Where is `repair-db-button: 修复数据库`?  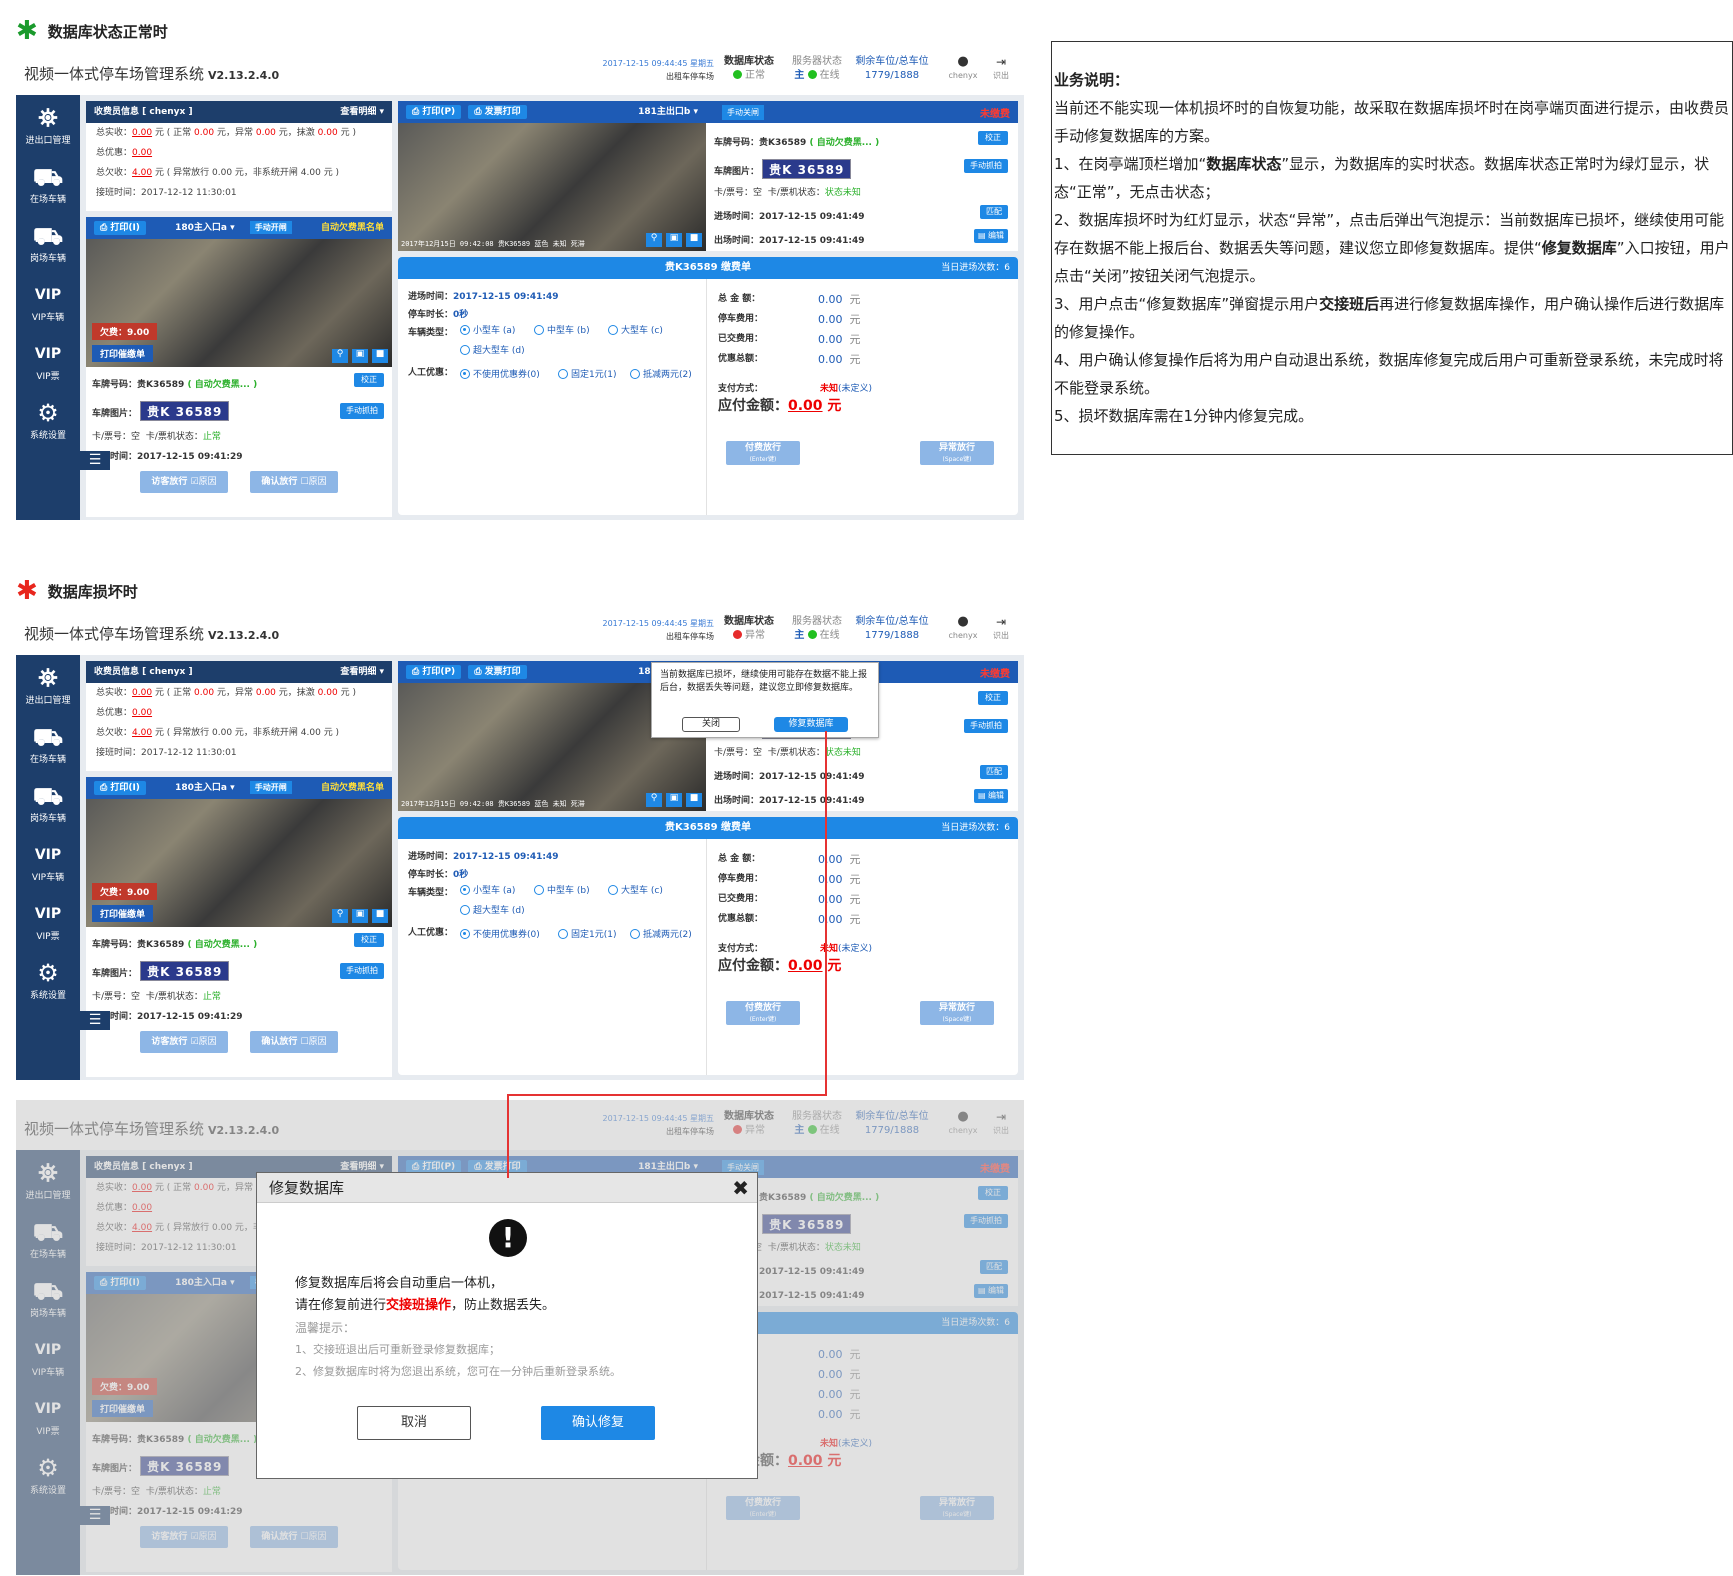 repair-db-button: 修复数据库 is located at coordinates (811, 724).